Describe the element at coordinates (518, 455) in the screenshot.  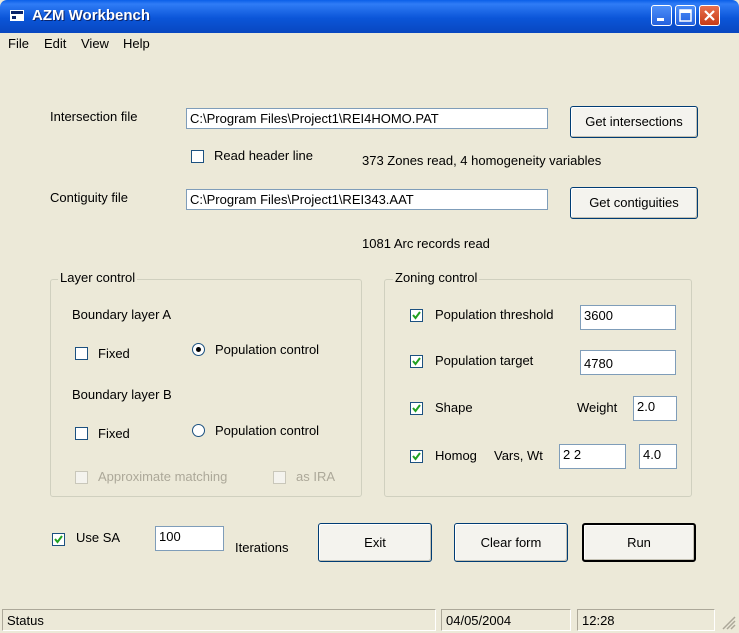
I see `homog-vars-label: Vars, Wt` at that location.